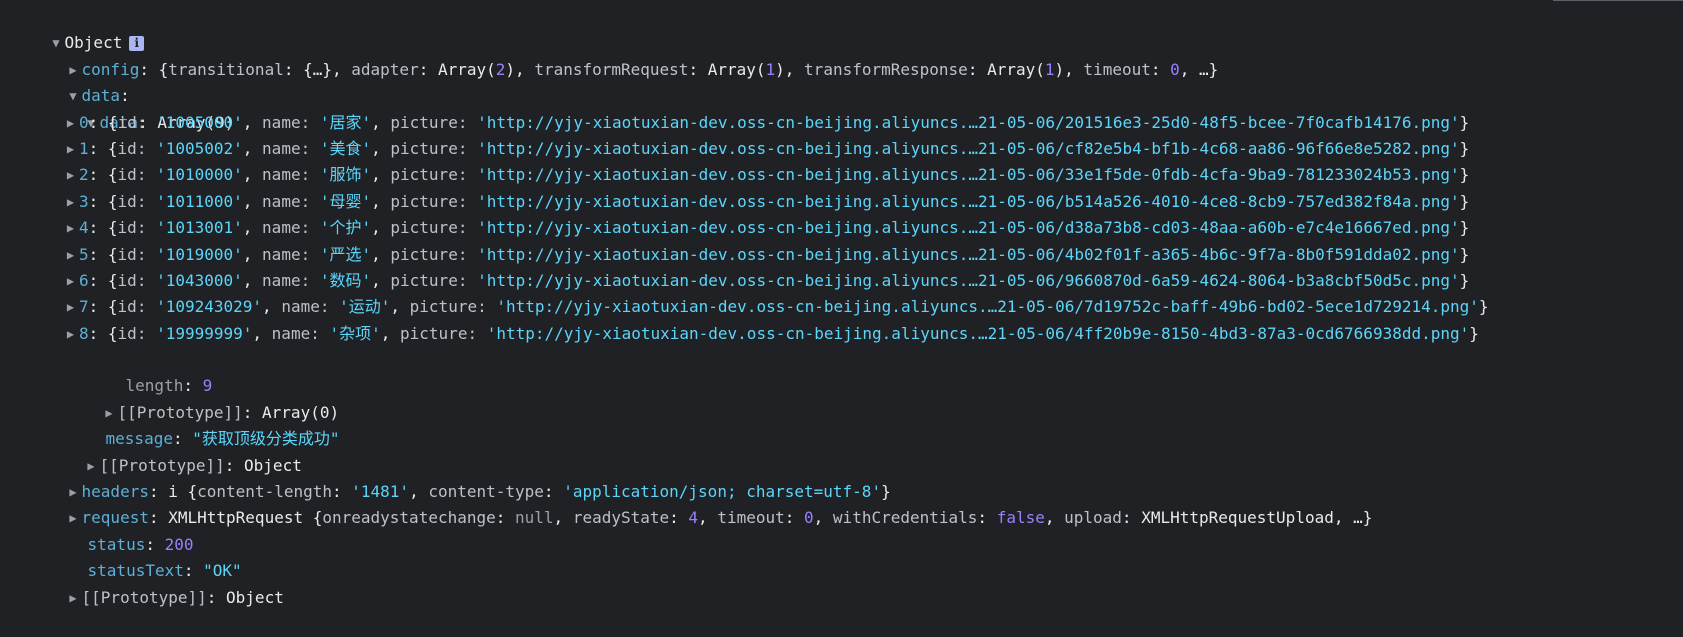 The image size is (1683, 637). I want to click on item-id: '1019000', so click(199, 254).